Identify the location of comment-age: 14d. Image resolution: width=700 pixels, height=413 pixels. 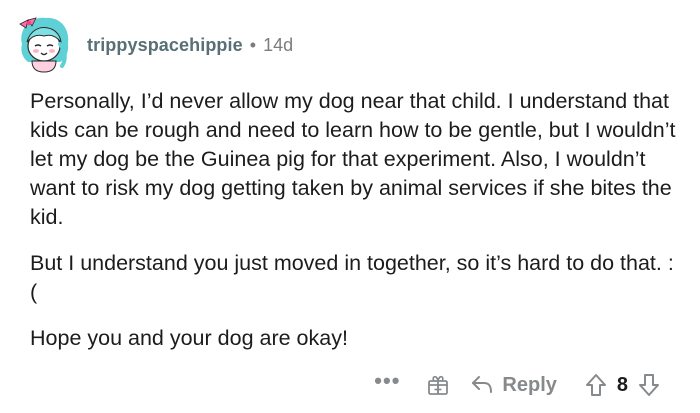
(278, 44).